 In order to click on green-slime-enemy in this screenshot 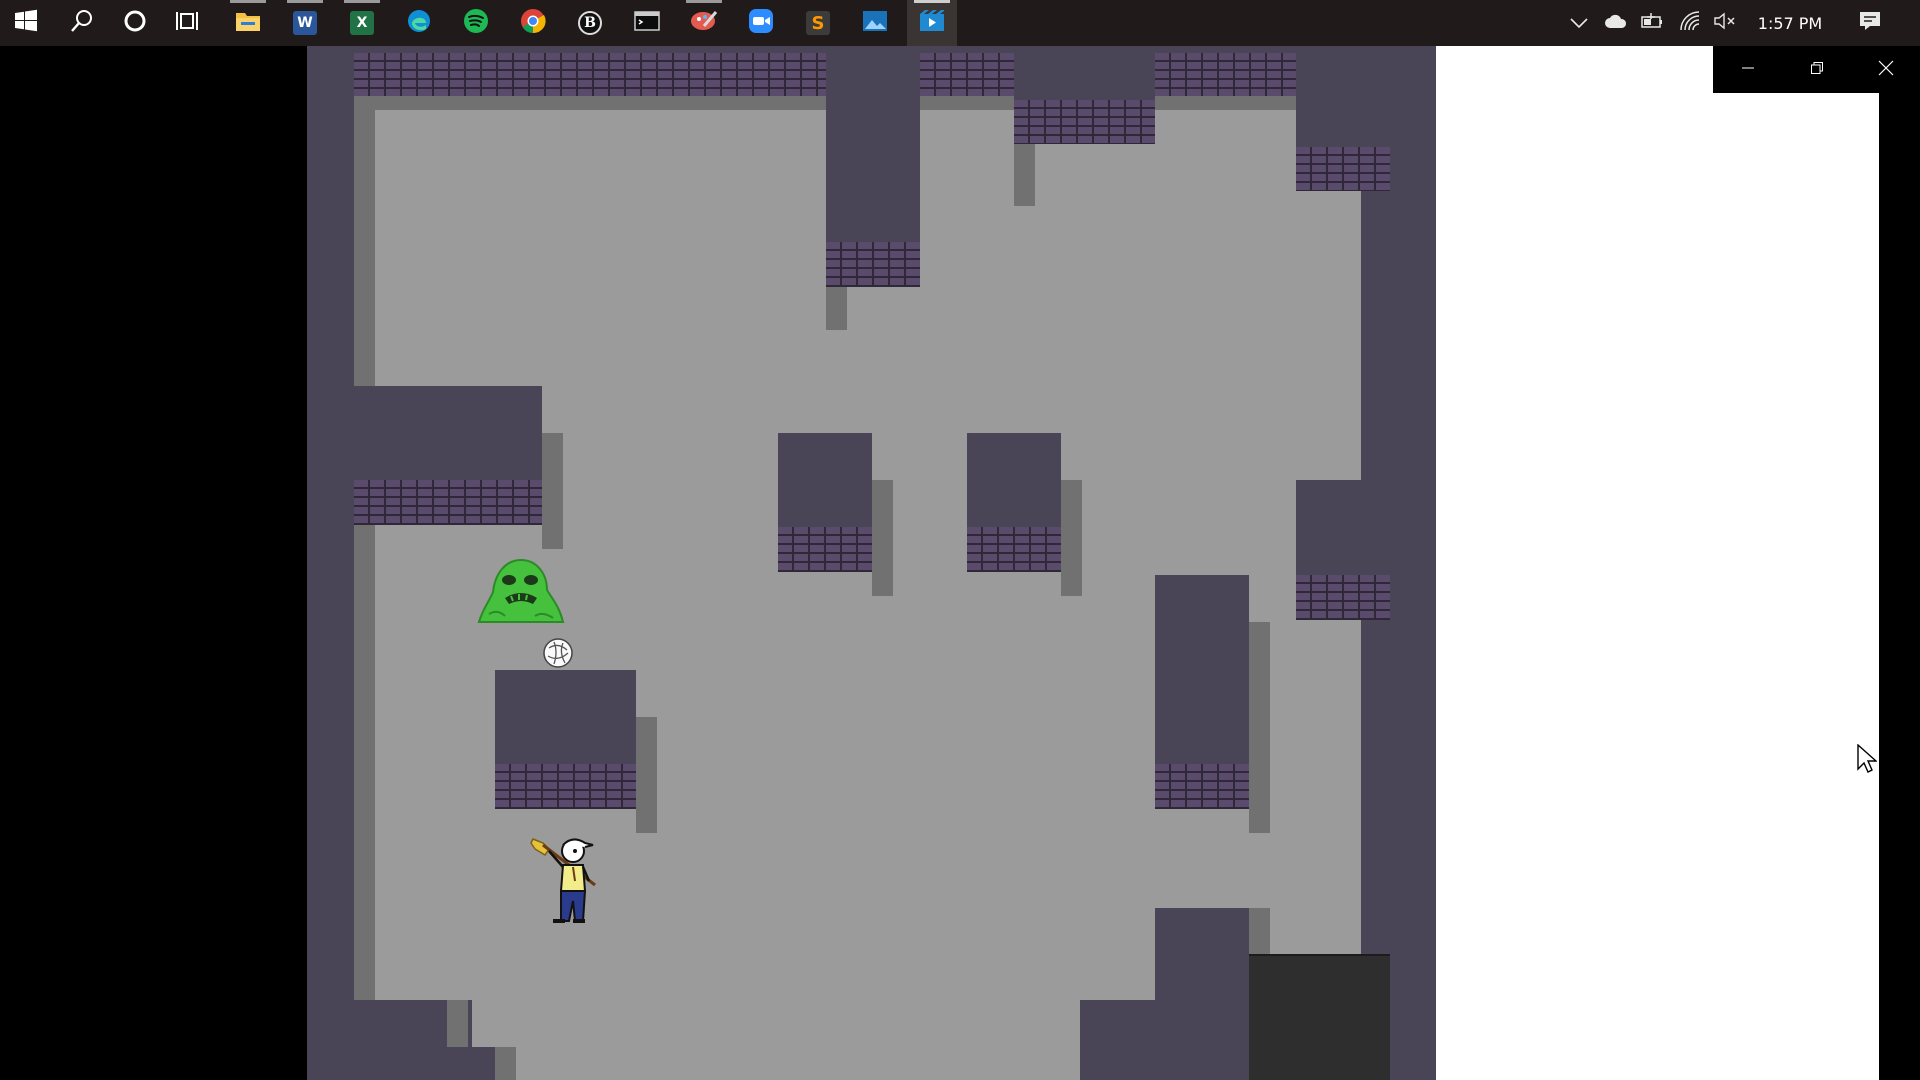, I will do `click(521, 586)`.